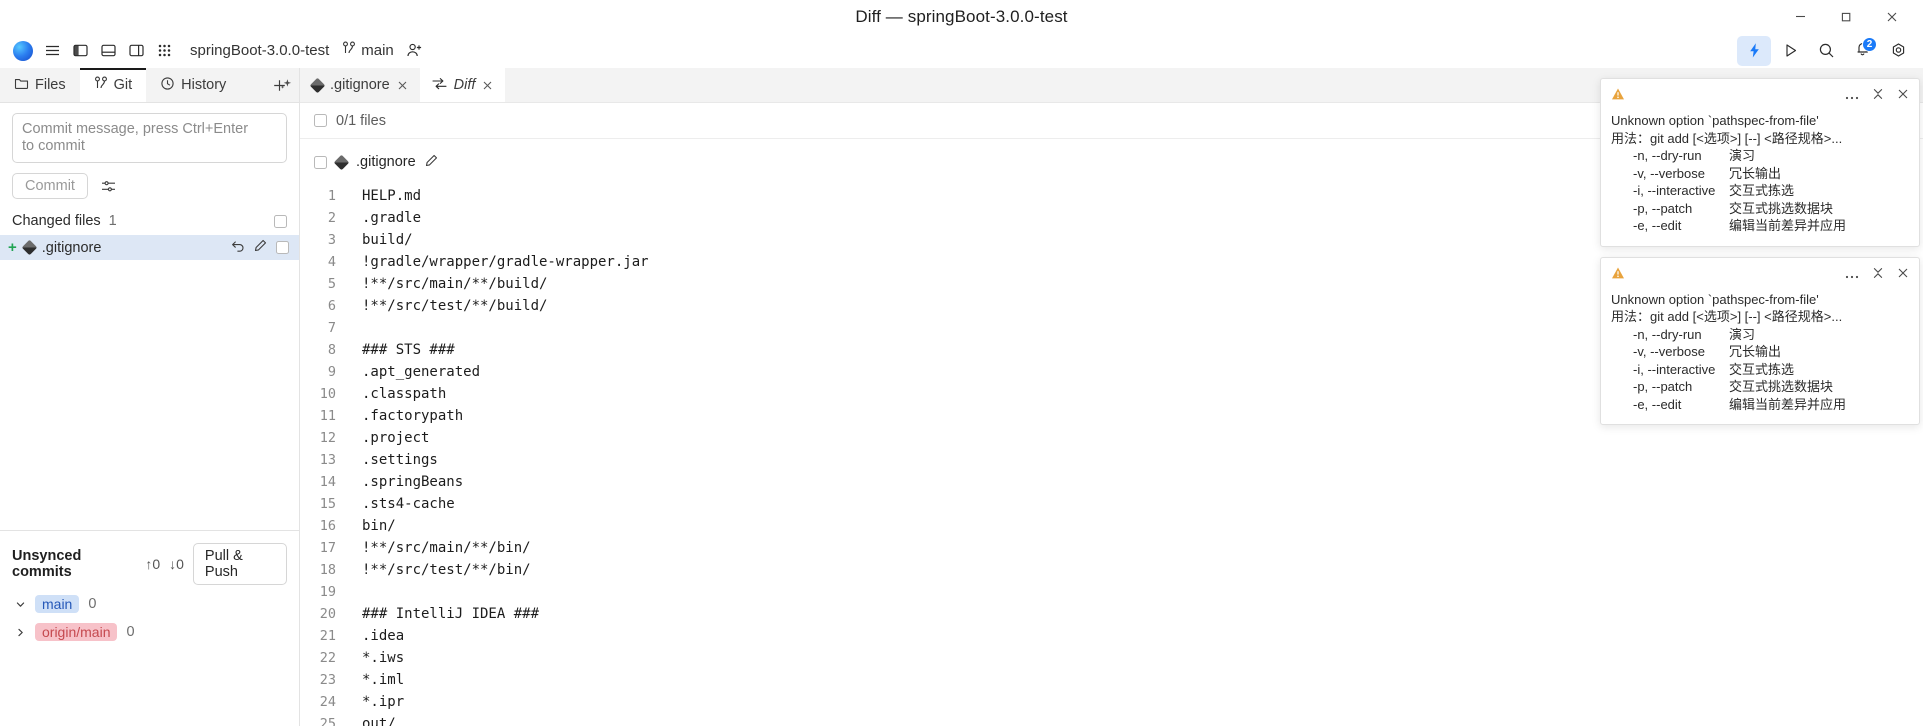  What do you see at coordinates (1790, 51) in the screenshot?
I see `run-play-icon` at bounding box center [1790, 51].